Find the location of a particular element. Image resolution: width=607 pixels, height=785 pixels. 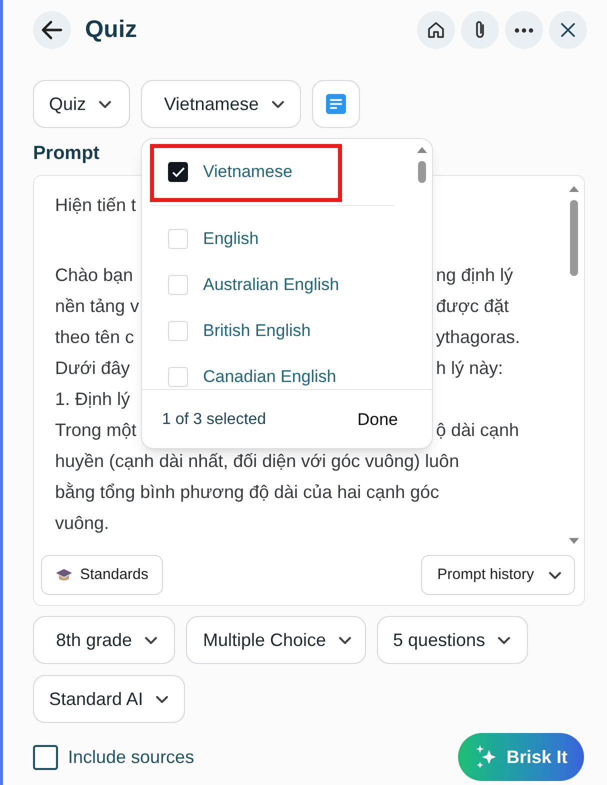

home-button is located at coordinates (436, 30).